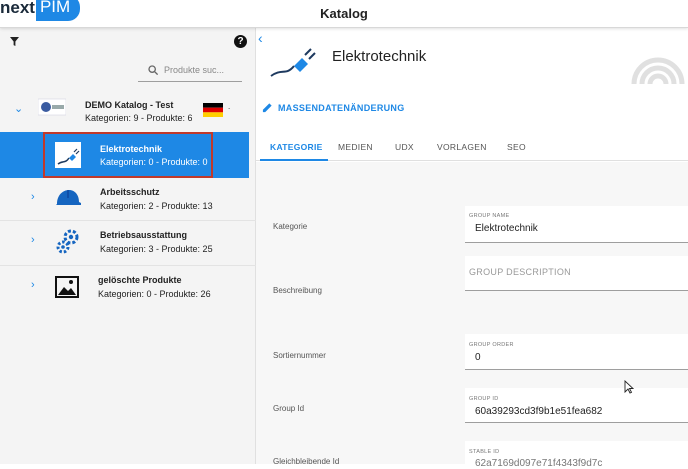 The image size is (688, 469). What do you see at coordinates (18, 108) in the screenshot?
I see `chevron-down-icon: ⌄` at bounding box center [18, 108].